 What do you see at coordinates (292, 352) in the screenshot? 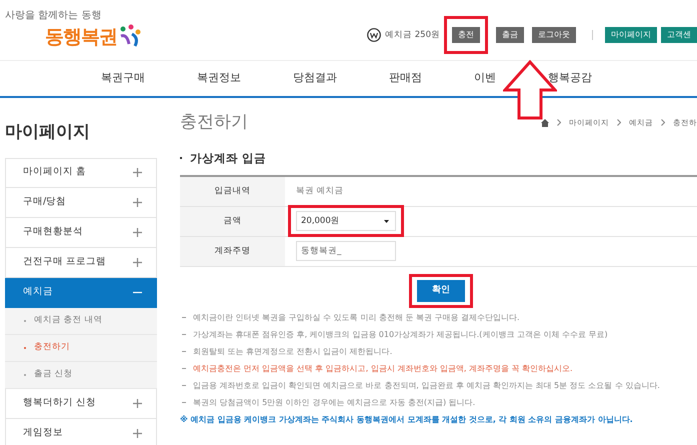
I see `note-text: 회원탈퇴 또는 휴면계정으로 전환시 입금이 제한됩니다.` at bounding box center [292, 352].